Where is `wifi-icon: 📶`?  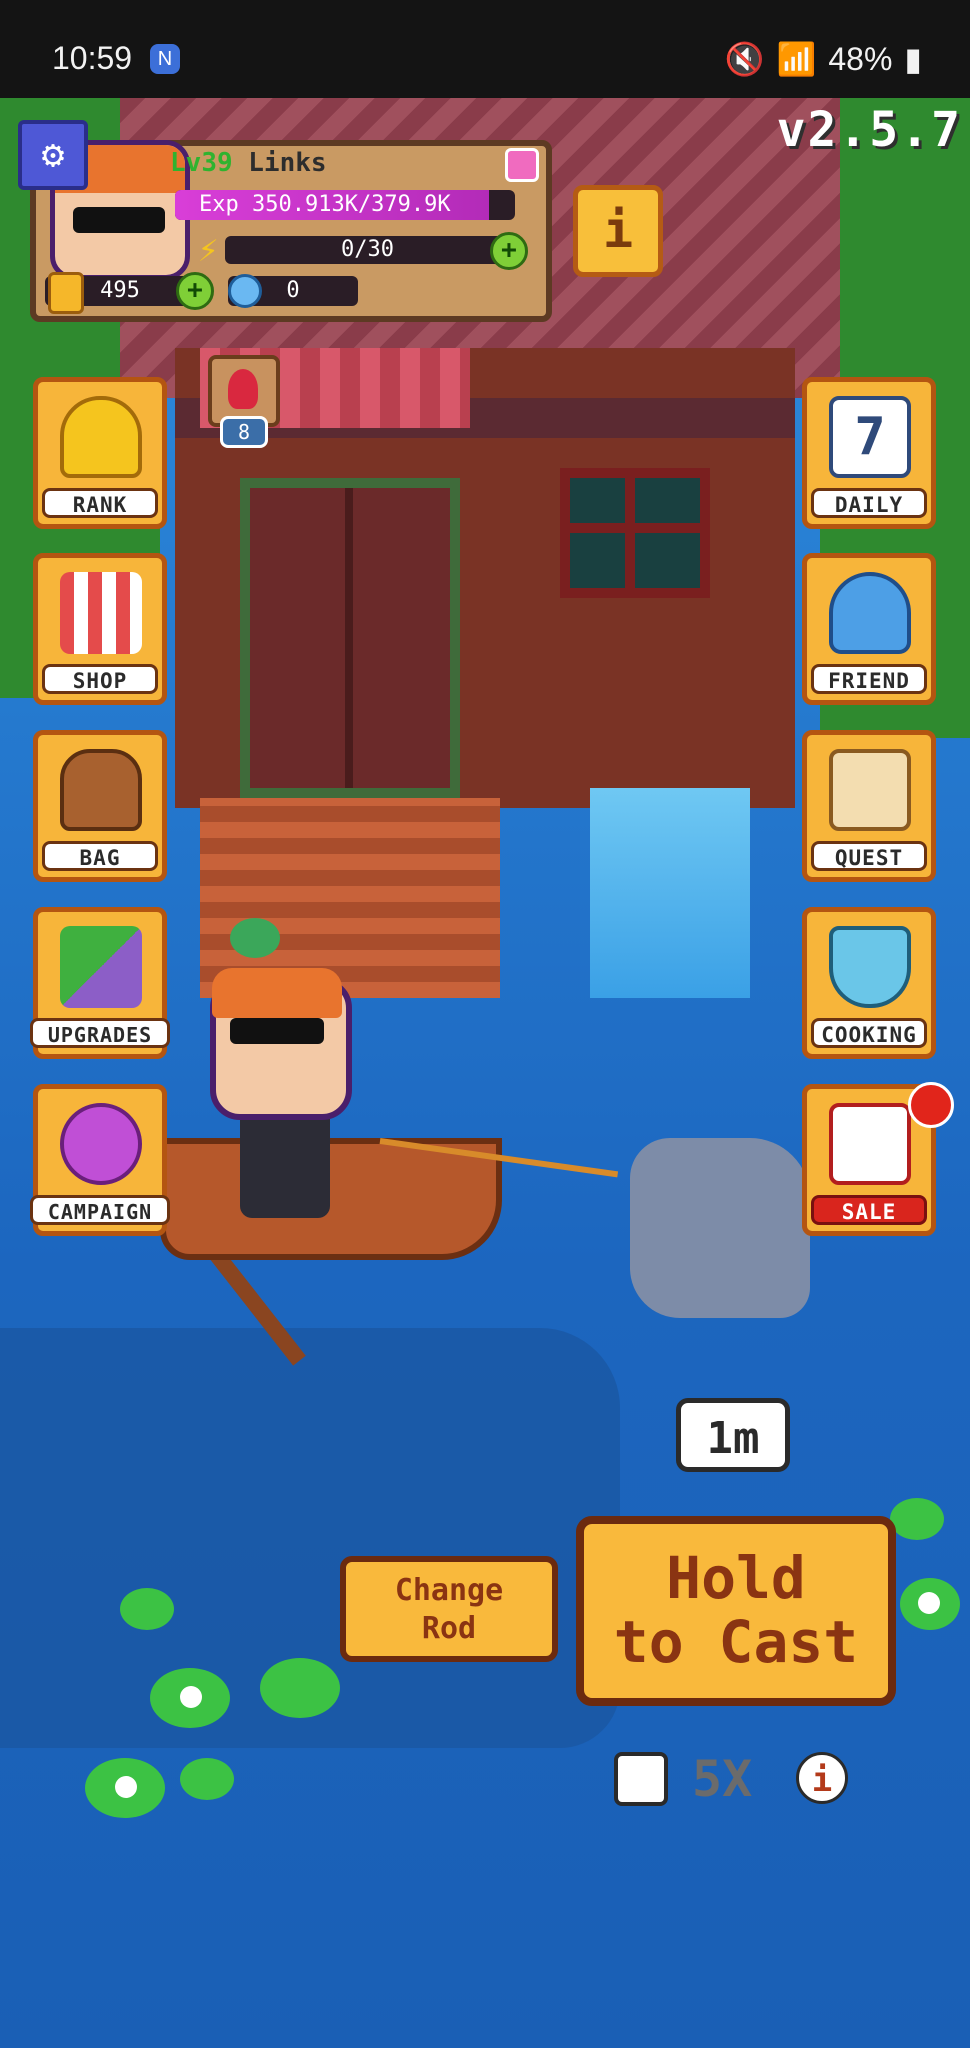 wifi-icon: 📶 is located at coordinates (796, 59).